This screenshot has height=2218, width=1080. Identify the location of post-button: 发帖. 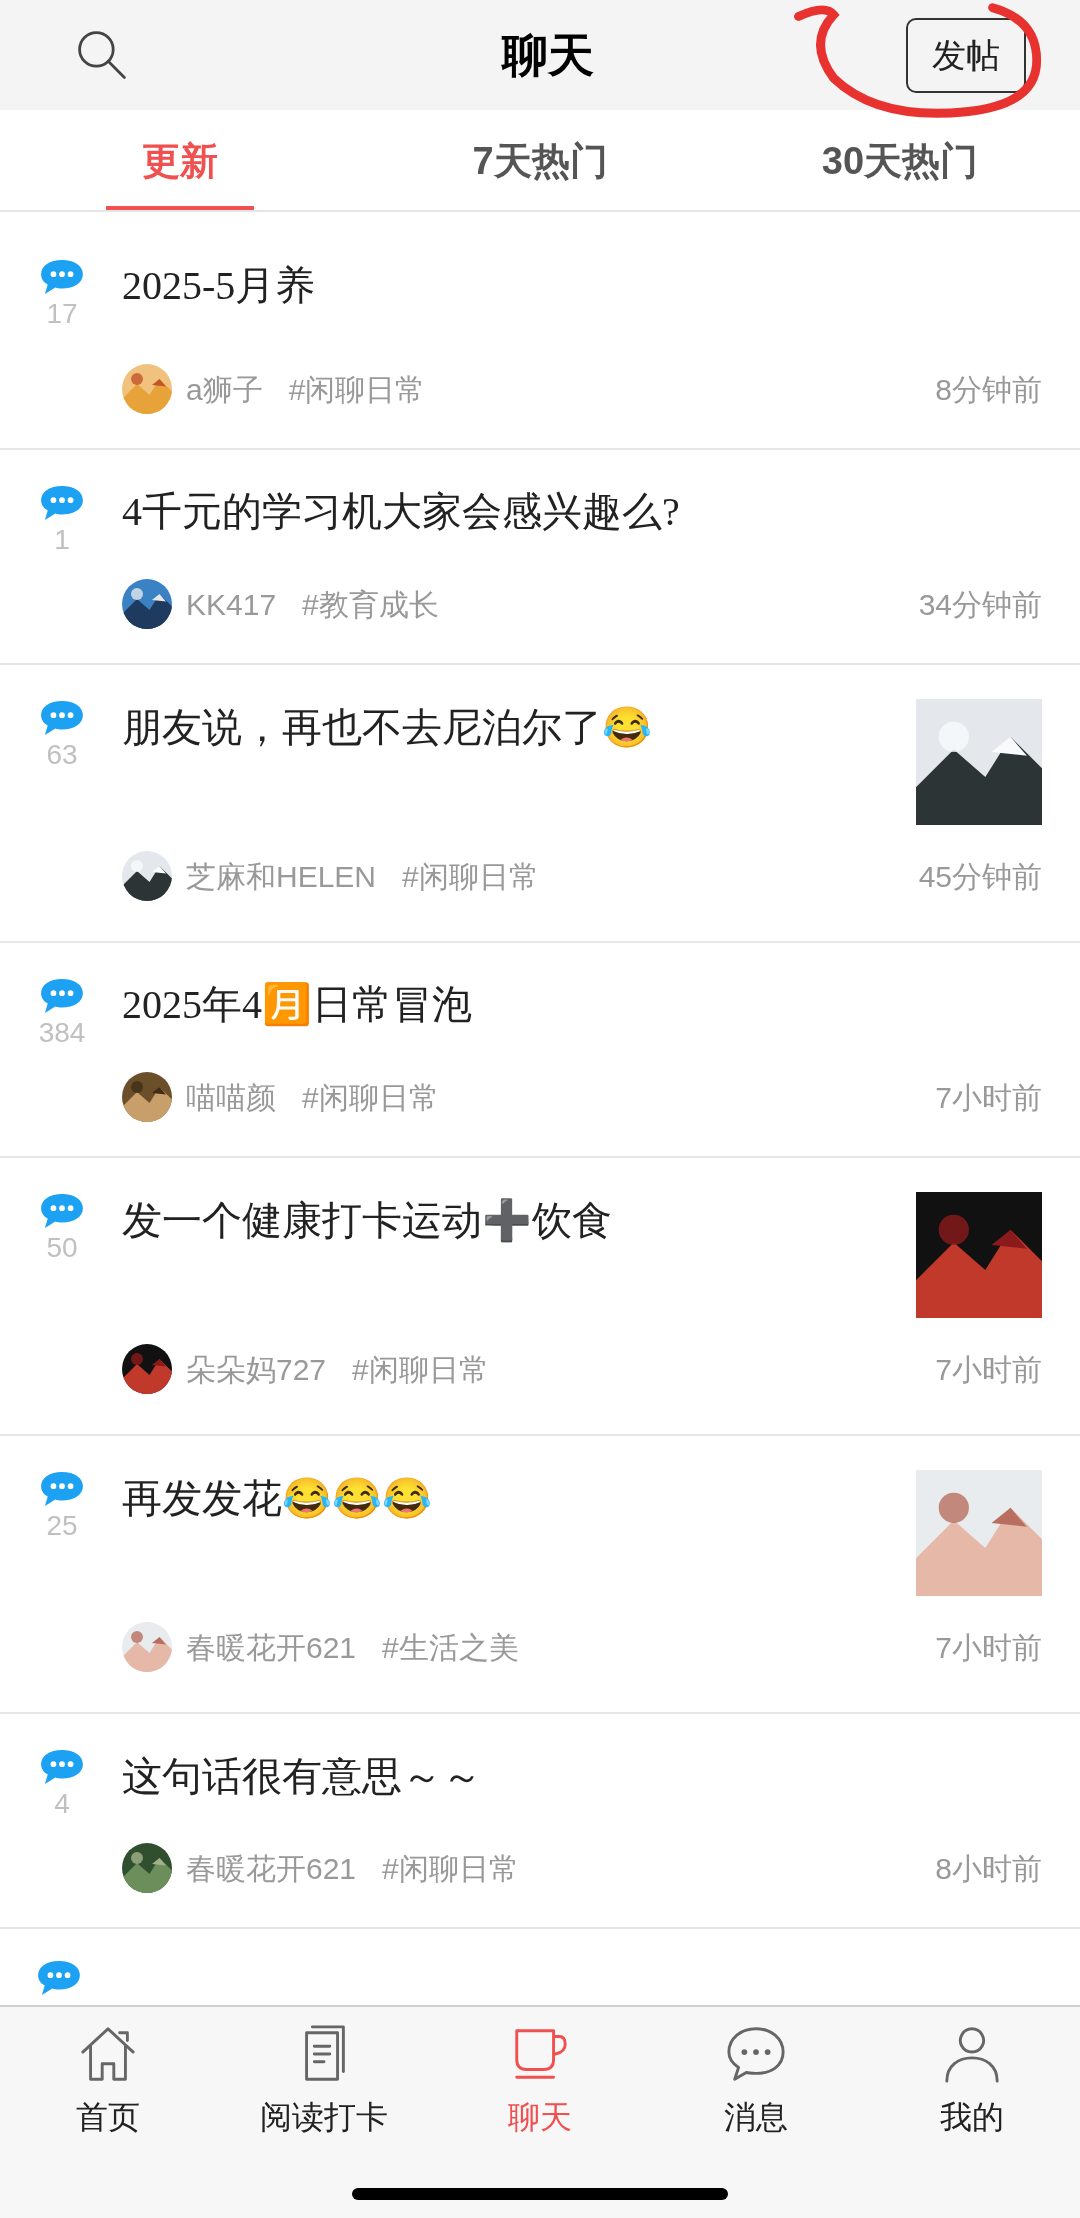
(966, 55).